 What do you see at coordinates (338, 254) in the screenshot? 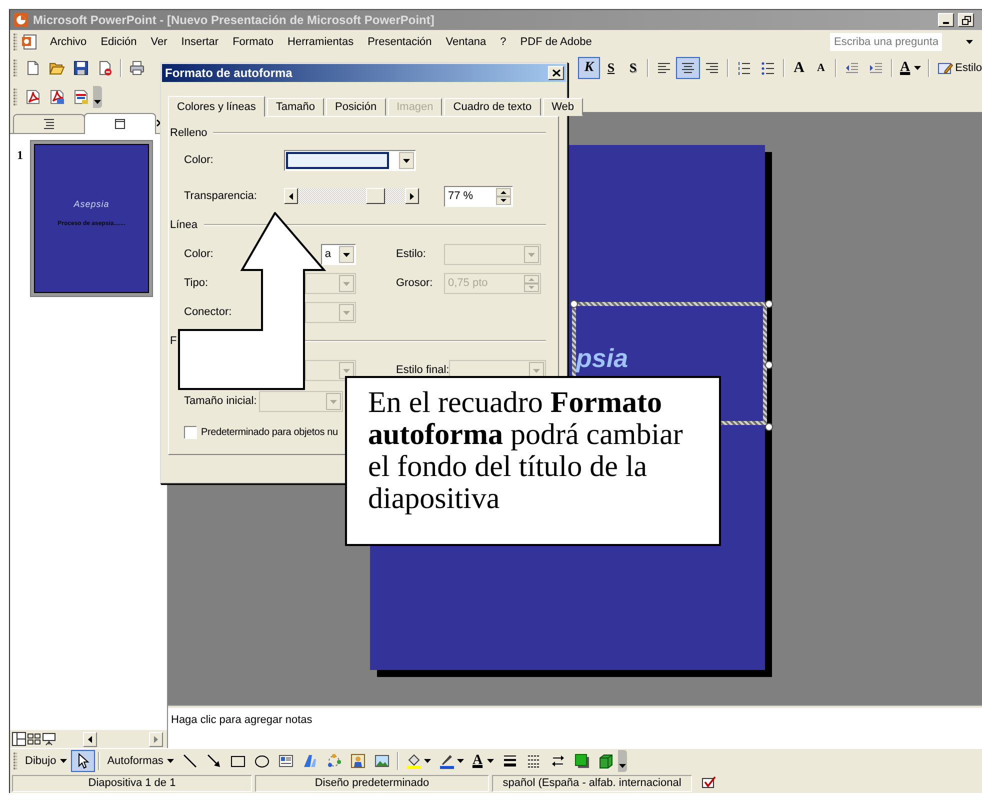
I see `dropdown-field: a` at bounding box center [338, 254].